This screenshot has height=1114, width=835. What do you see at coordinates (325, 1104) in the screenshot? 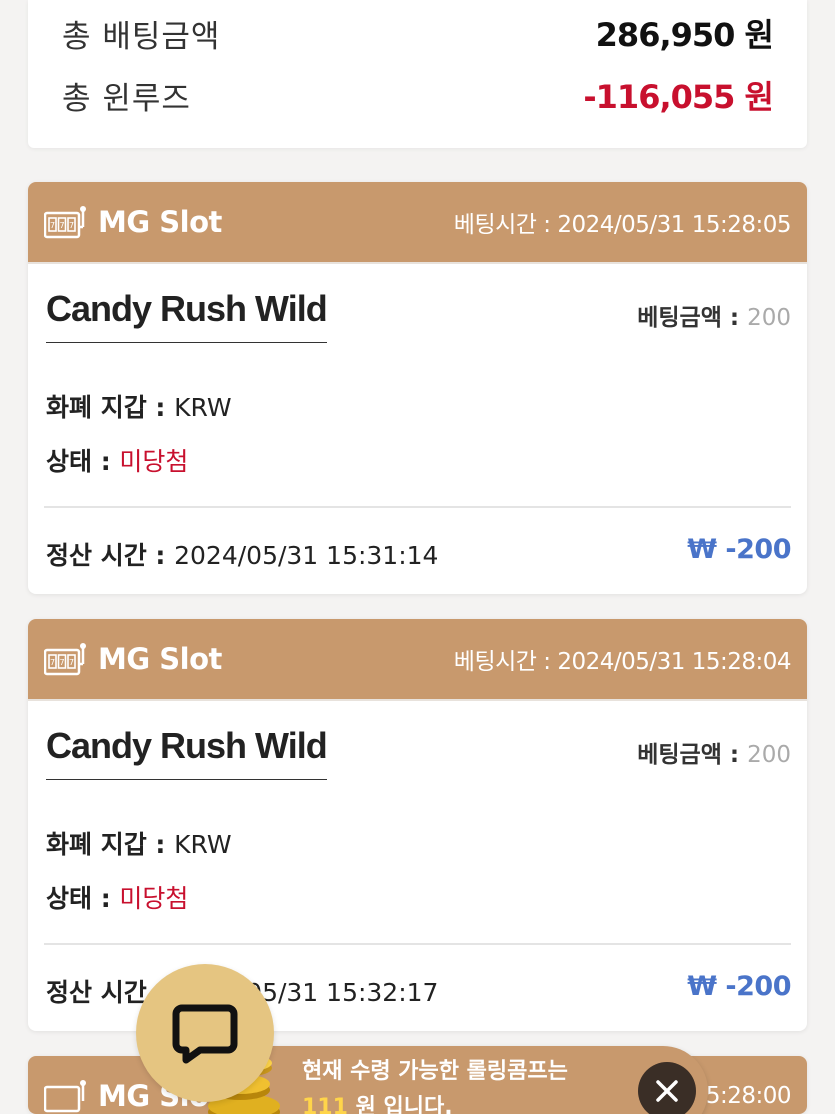
I see `rolling-comp-amount: 111` at bounding box center [325, 1104].